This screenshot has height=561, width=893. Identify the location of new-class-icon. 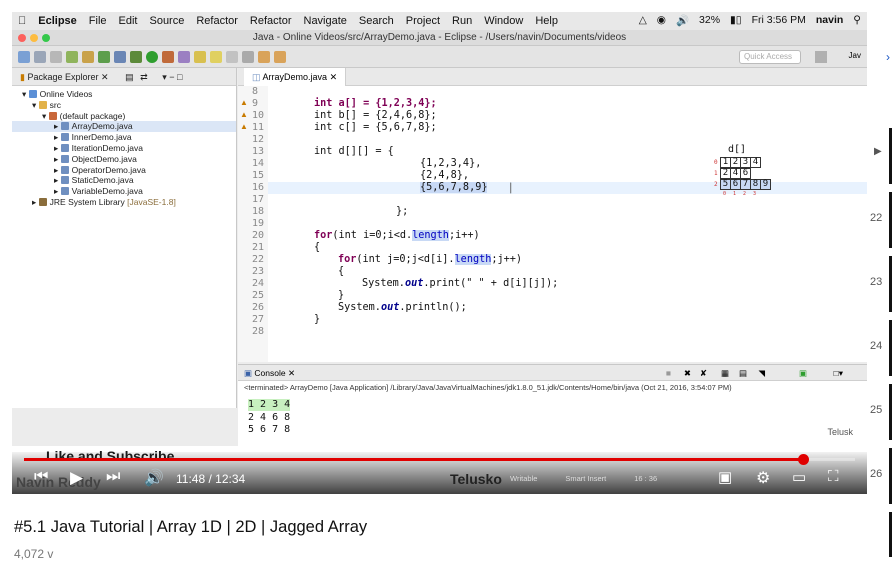
(104, 56).